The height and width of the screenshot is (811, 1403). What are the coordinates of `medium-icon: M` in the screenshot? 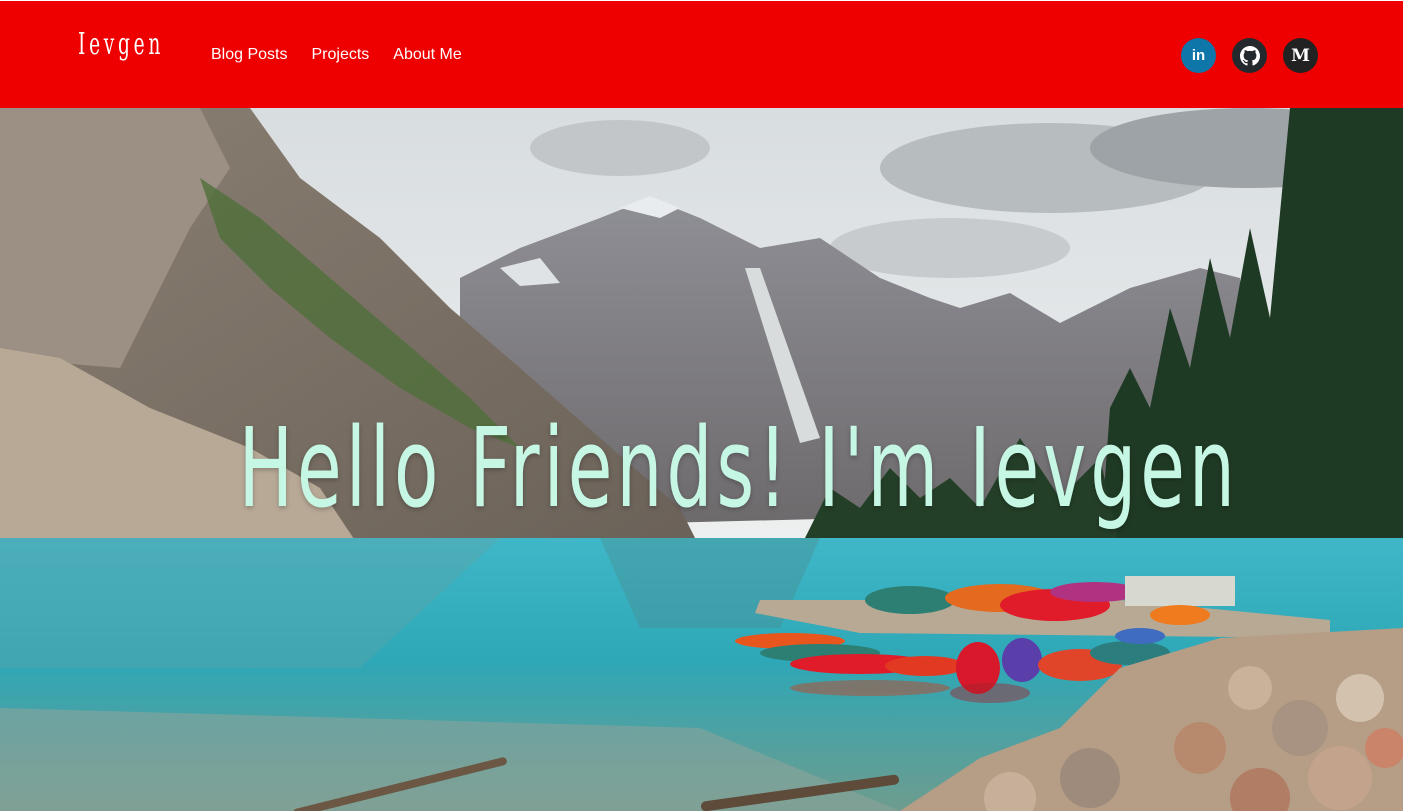 It's located at (1300, 55).